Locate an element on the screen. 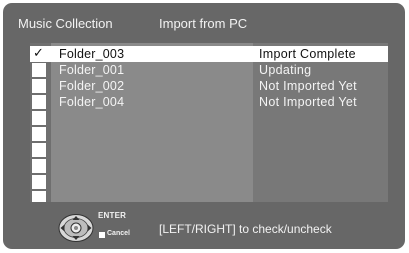 Image resolution: width=409 pixels, height=253 pixels. mode-title: Import from PC is located at coordinates (203, 23).